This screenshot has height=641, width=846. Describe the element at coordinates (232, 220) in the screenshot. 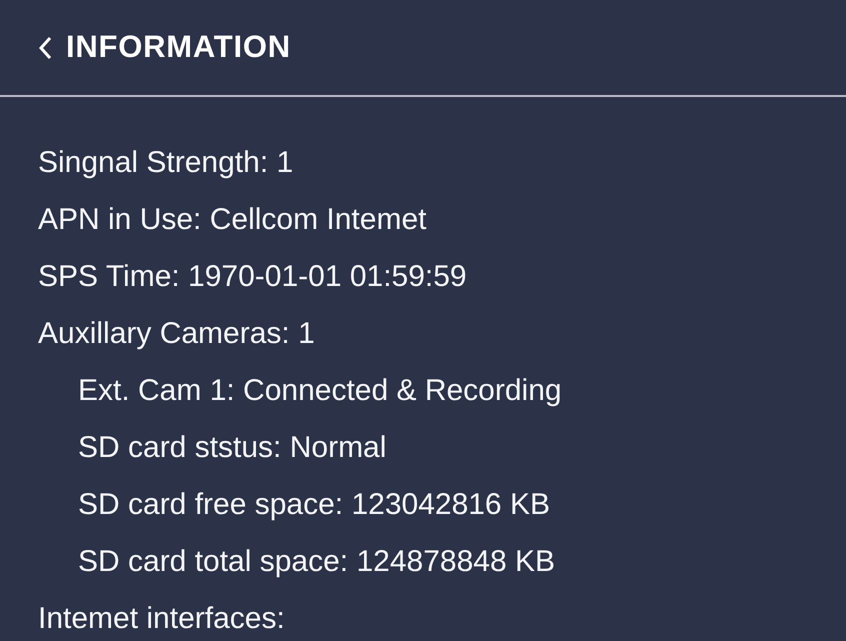

I see `info-line: APN in Use: Cellcom Intemet` at that location.